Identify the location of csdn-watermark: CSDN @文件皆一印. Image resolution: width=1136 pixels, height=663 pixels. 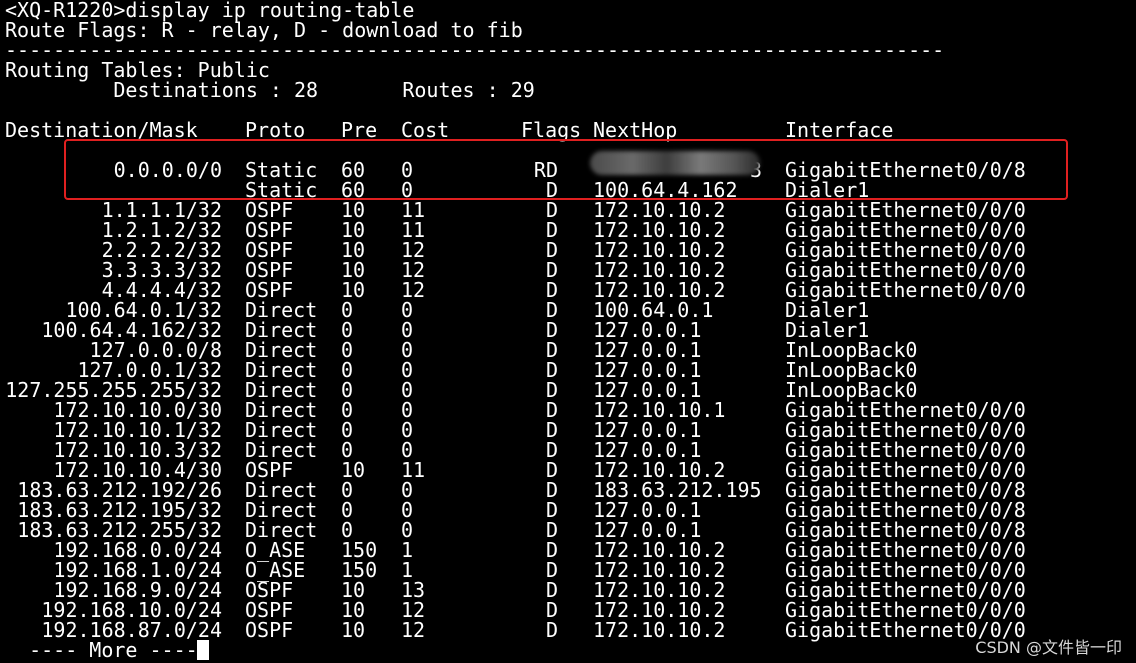
(1048, 647).